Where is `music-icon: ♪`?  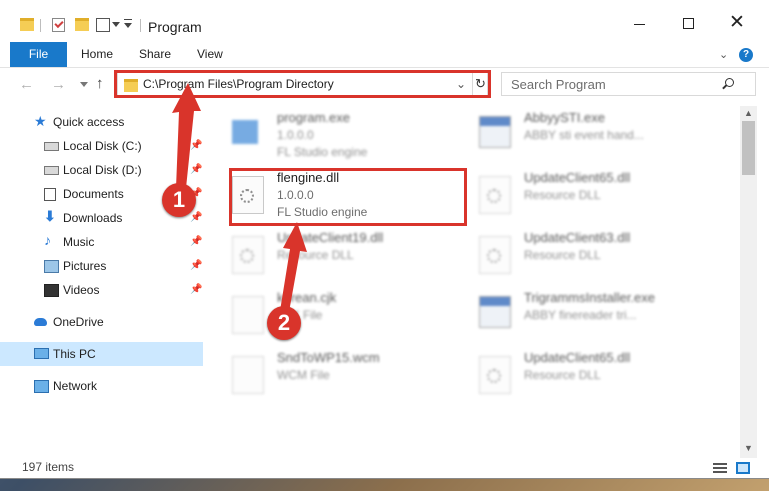 music-icon: ♪ is located at coordinates (47, 240).